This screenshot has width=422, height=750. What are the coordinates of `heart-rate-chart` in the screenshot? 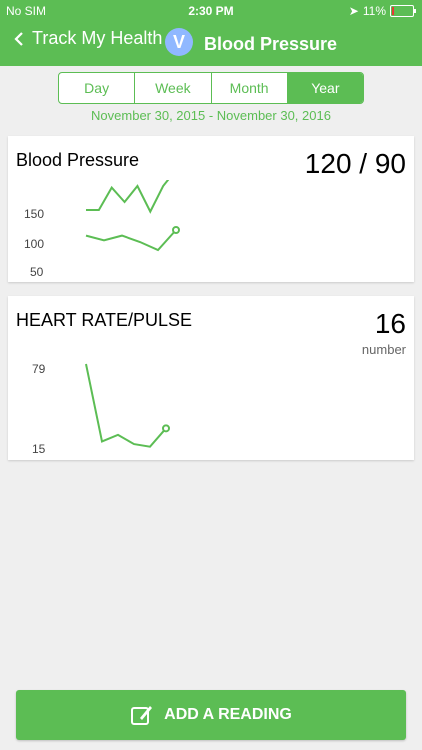 It's located at (127, 405).